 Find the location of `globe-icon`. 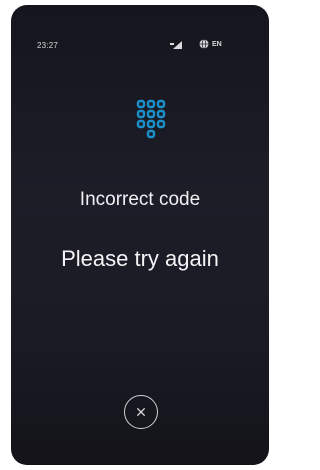

globe-icon is located at coordinates (204, 44).